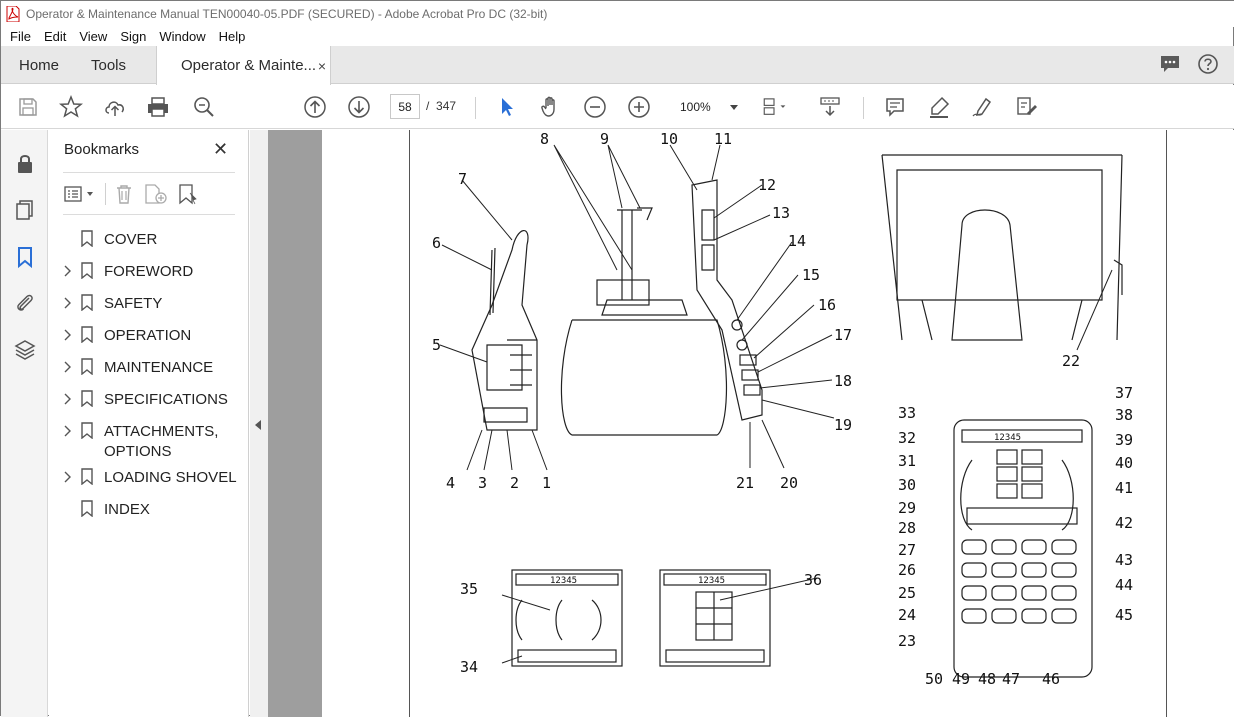  I want to click on odometer-small-left: 12345, so click(563, 581).